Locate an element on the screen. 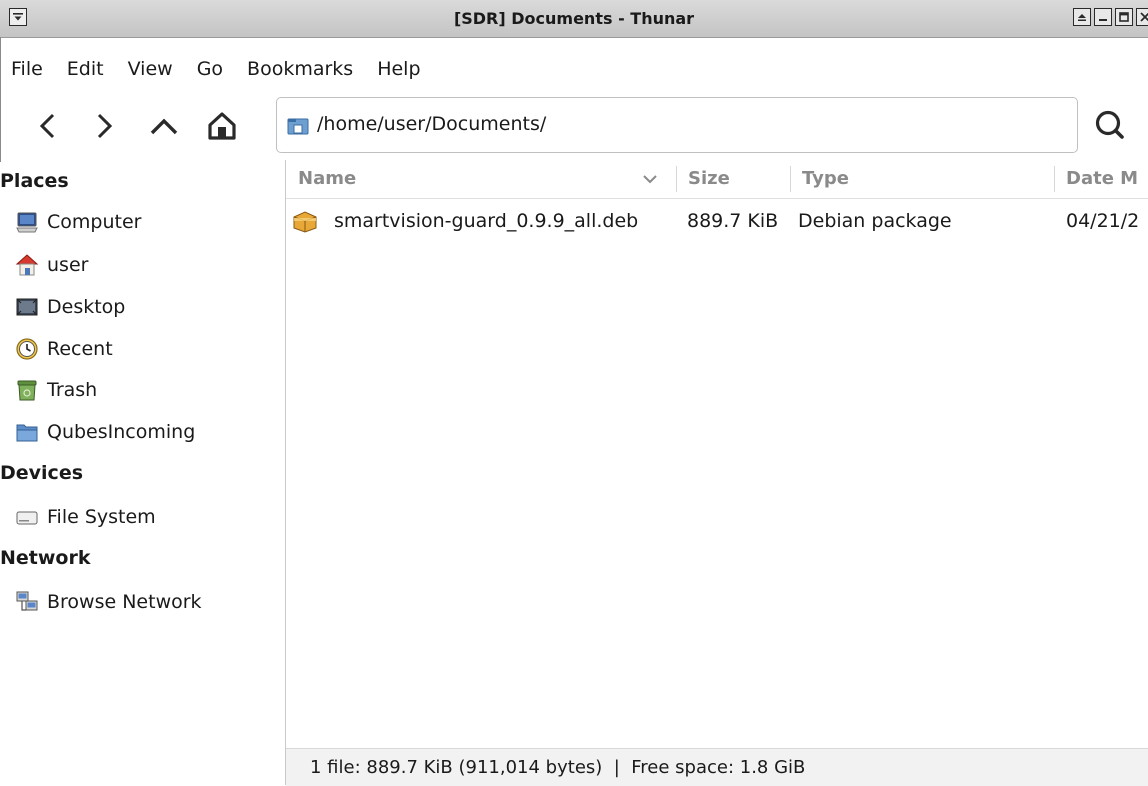  sidebar-item-label: Computer is located at coordinates (94, 222).